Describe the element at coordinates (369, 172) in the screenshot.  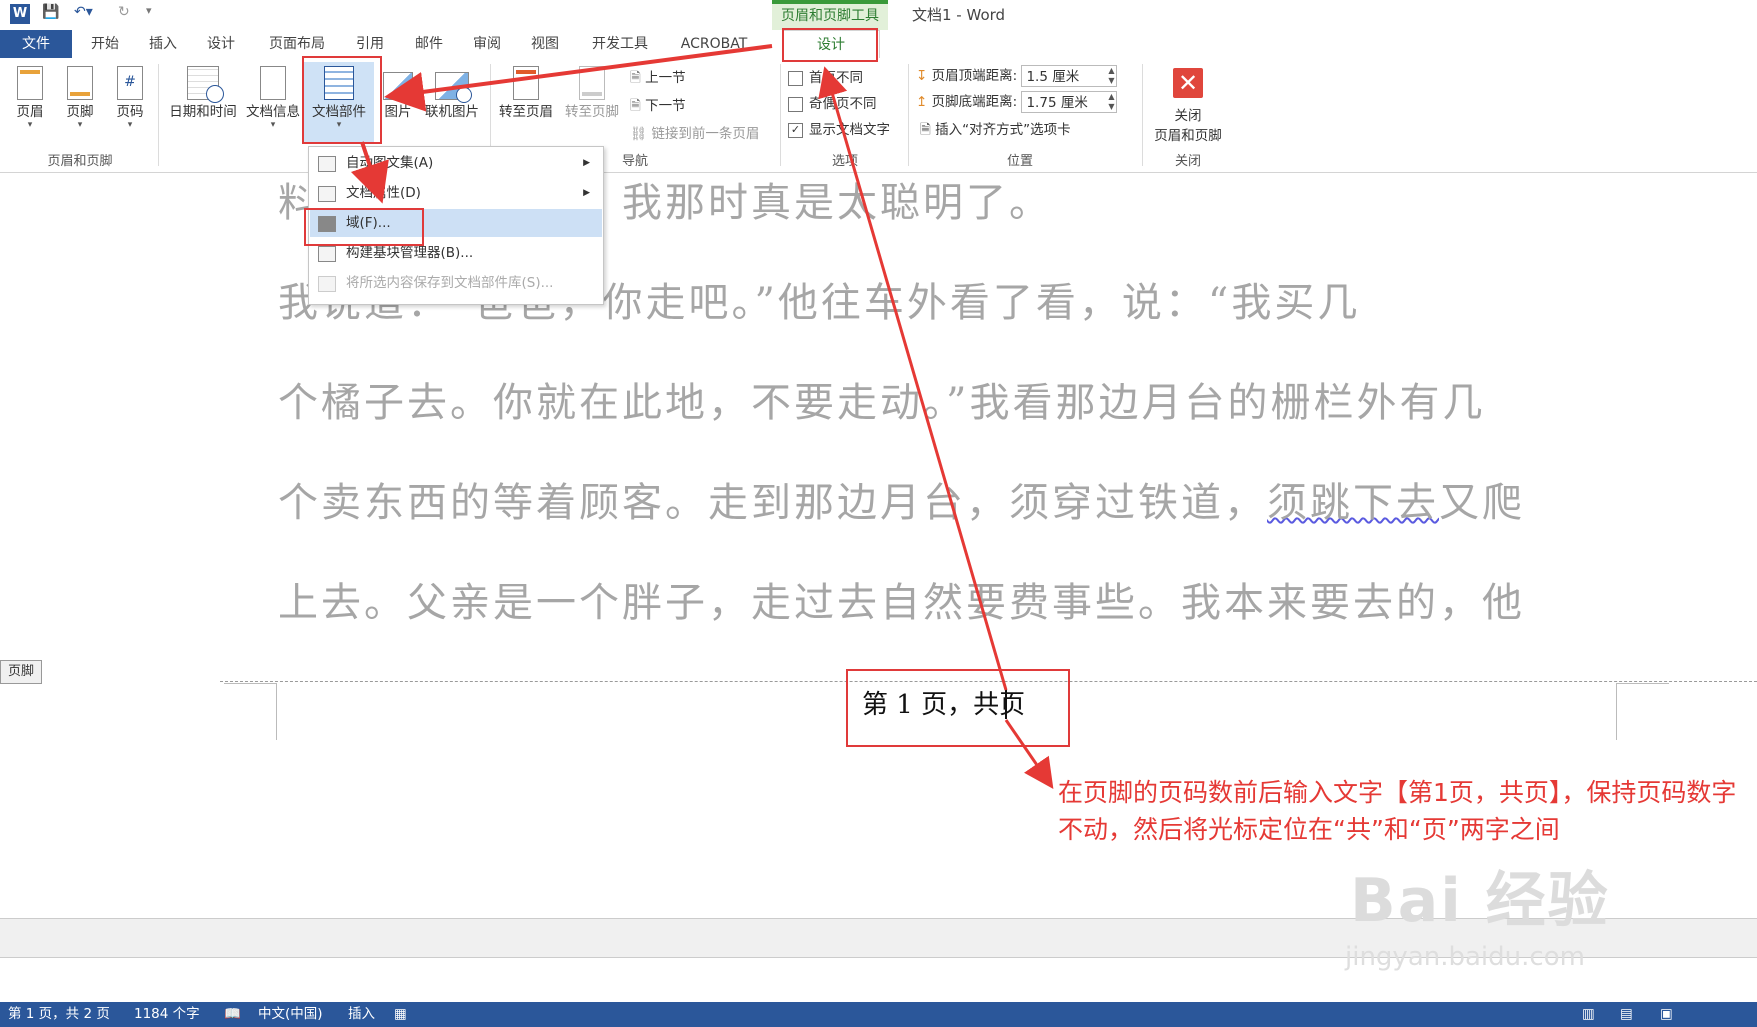
I see `arrow-to-field` at that location.